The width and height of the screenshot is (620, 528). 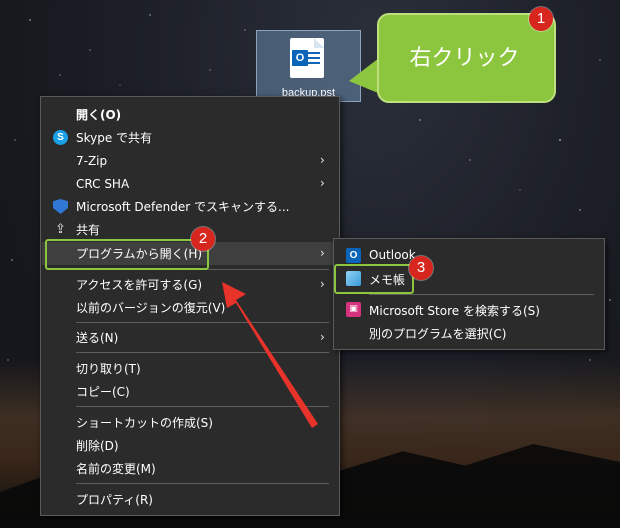 What do you see at coordinates (270, 355) in the screenshot?
I see `red-pointer-arrow` at bounding box center [270, 355].